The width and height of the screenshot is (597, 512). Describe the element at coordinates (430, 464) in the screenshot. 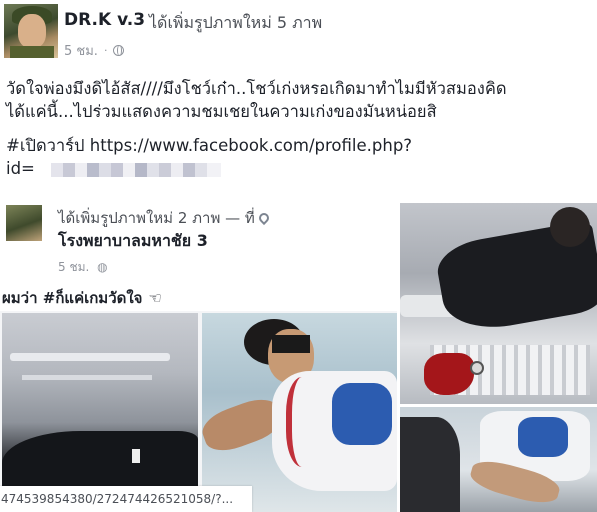

I see `dark-figure` at that location.